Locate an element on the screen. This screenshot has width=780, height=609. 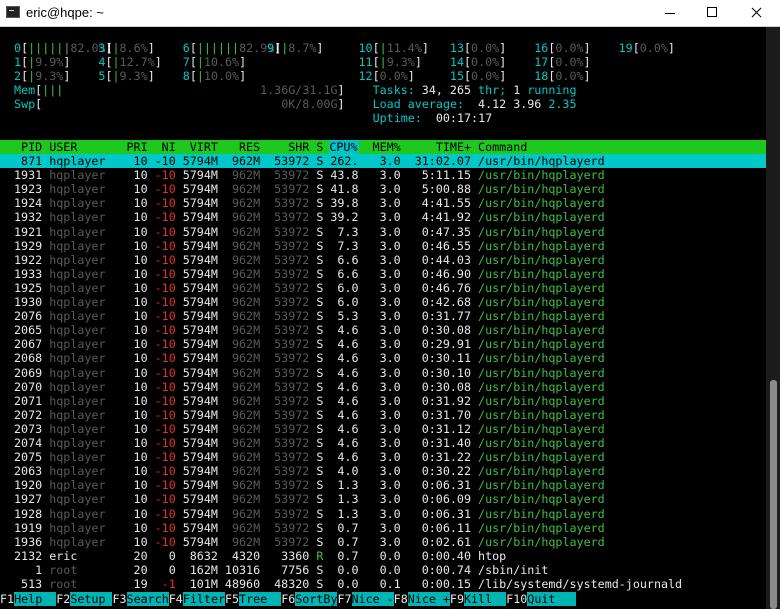
column-header-time: TIME+ is located at coordinates (453, 147).